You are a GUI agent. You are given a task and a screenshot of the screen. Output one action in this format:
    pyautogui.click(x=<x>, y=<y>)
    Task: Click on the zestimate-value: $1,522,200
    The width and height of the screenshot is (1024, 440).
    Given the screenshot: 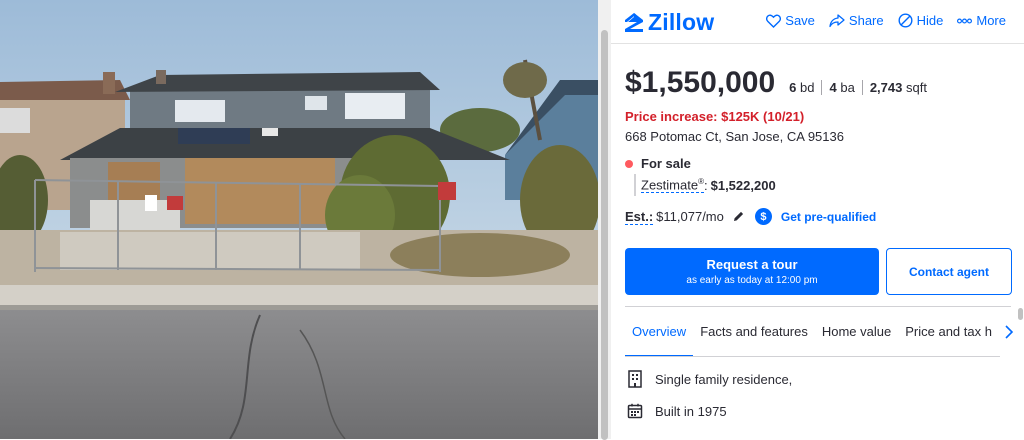 What is the action you would take?
    pyautogui.click(x=743, y=185)
    